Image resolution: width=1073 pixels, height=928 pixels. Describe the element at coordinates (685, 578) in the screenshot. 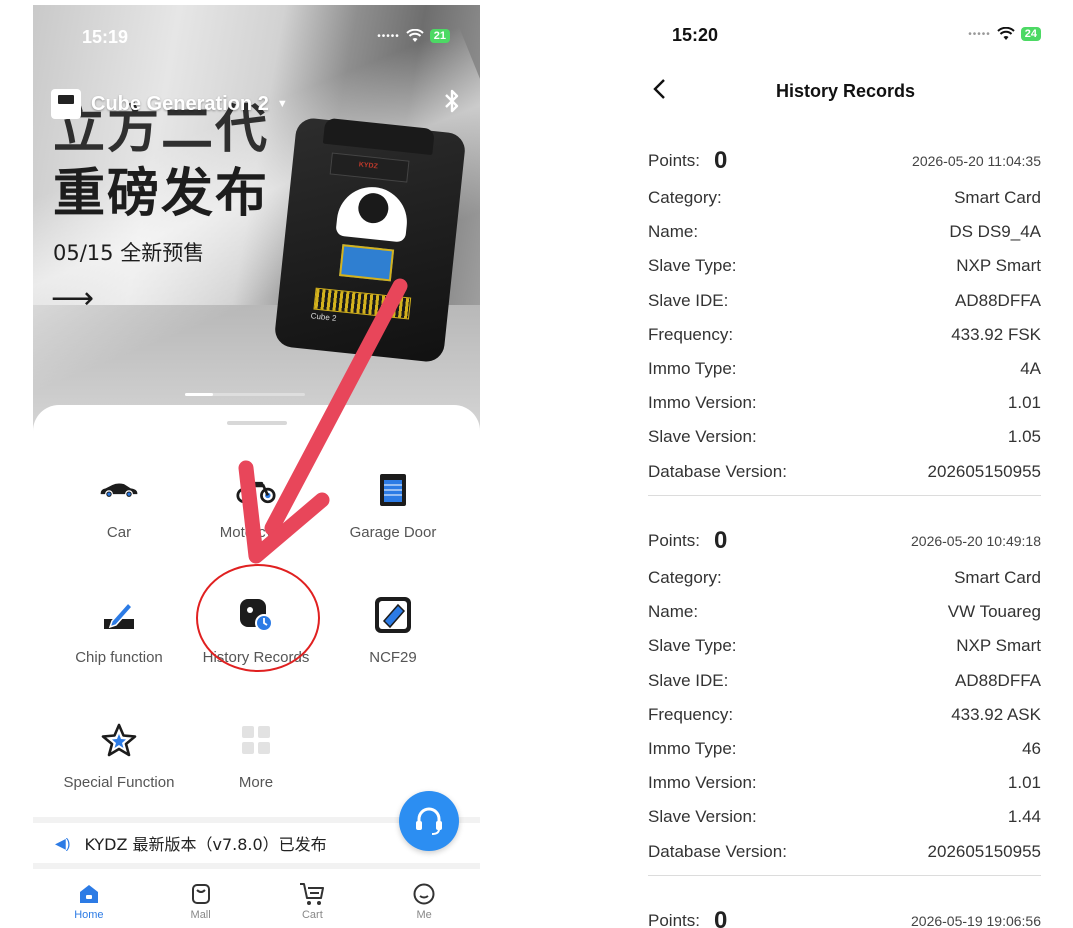

I see `field-label: Category:` at that location.